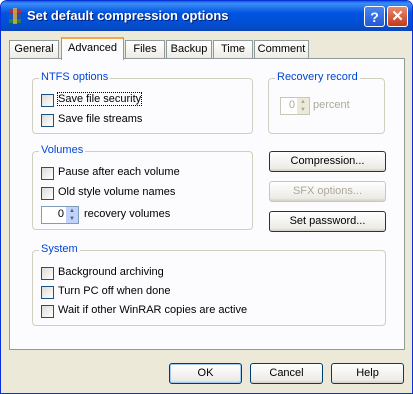 This screenshot has height=394, width=413. What do you see at coordinates (99, 99) in the screenshot?
I see `save-file-security-label: Save file security` at bounding box center [99, 99].